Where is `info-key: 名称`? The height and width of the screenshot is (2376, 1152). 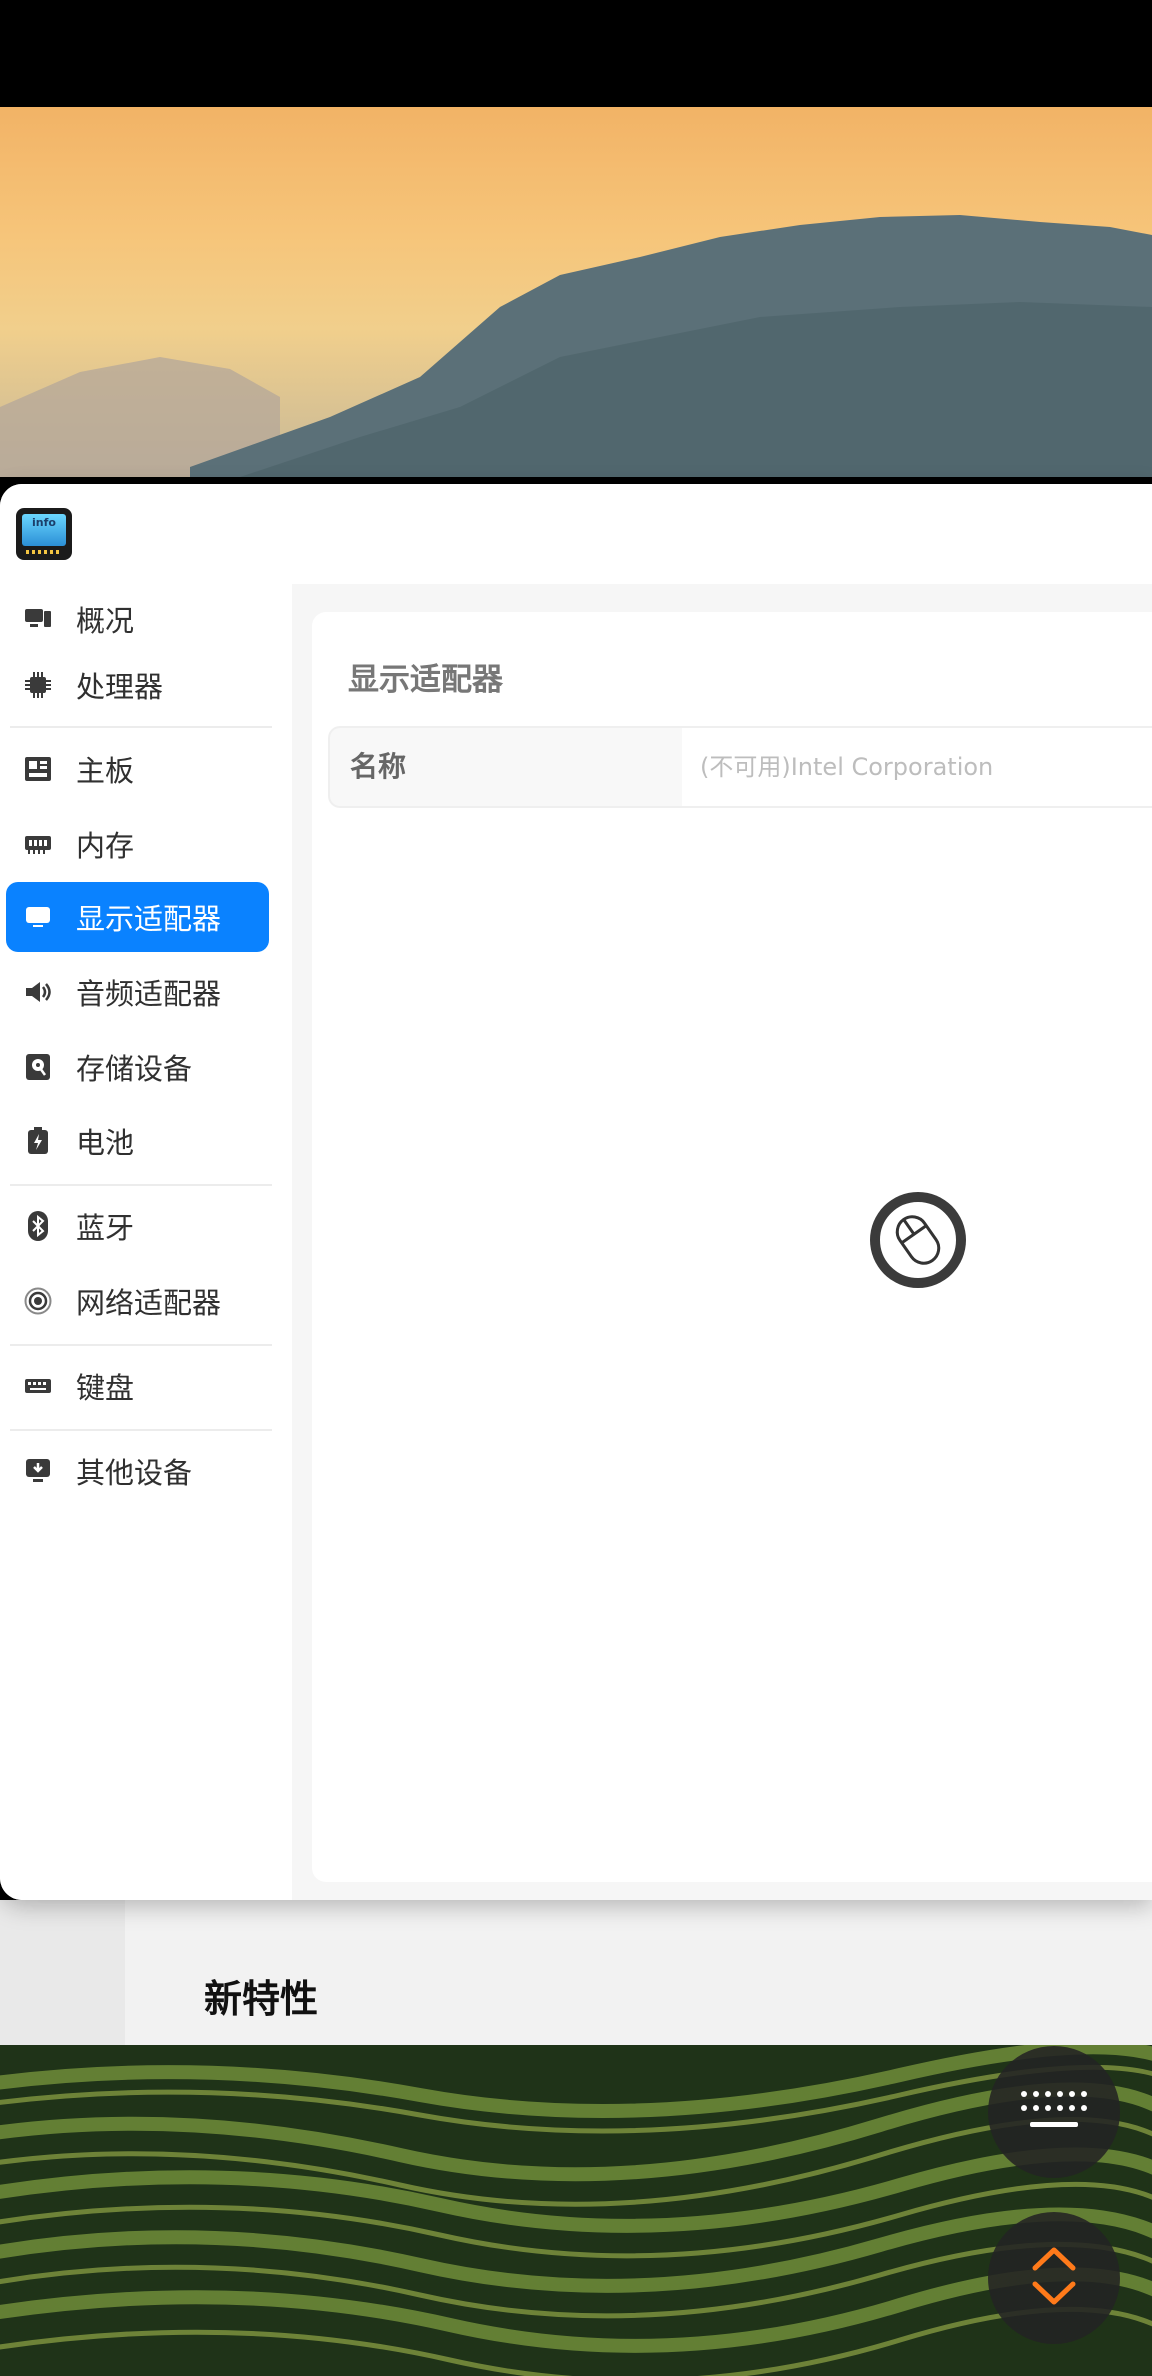 info-key: 名称 is located at coordinates (506, 767).